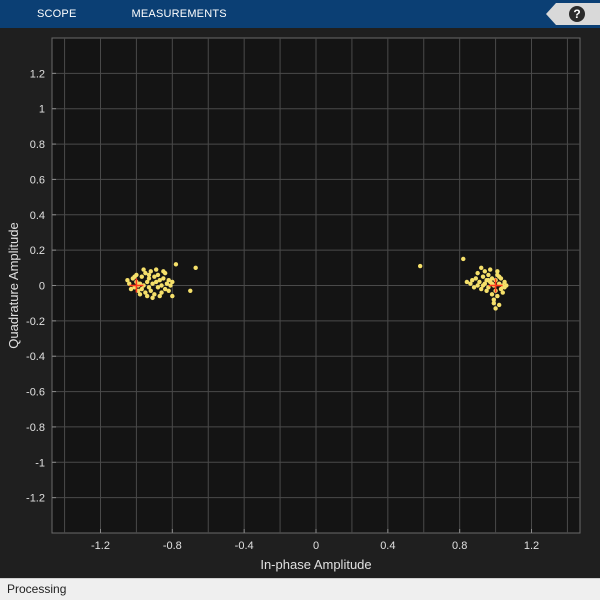 The height and width of the screenshot is (600, 600). I want to click on status-bar: Processing, so click(300, 589).